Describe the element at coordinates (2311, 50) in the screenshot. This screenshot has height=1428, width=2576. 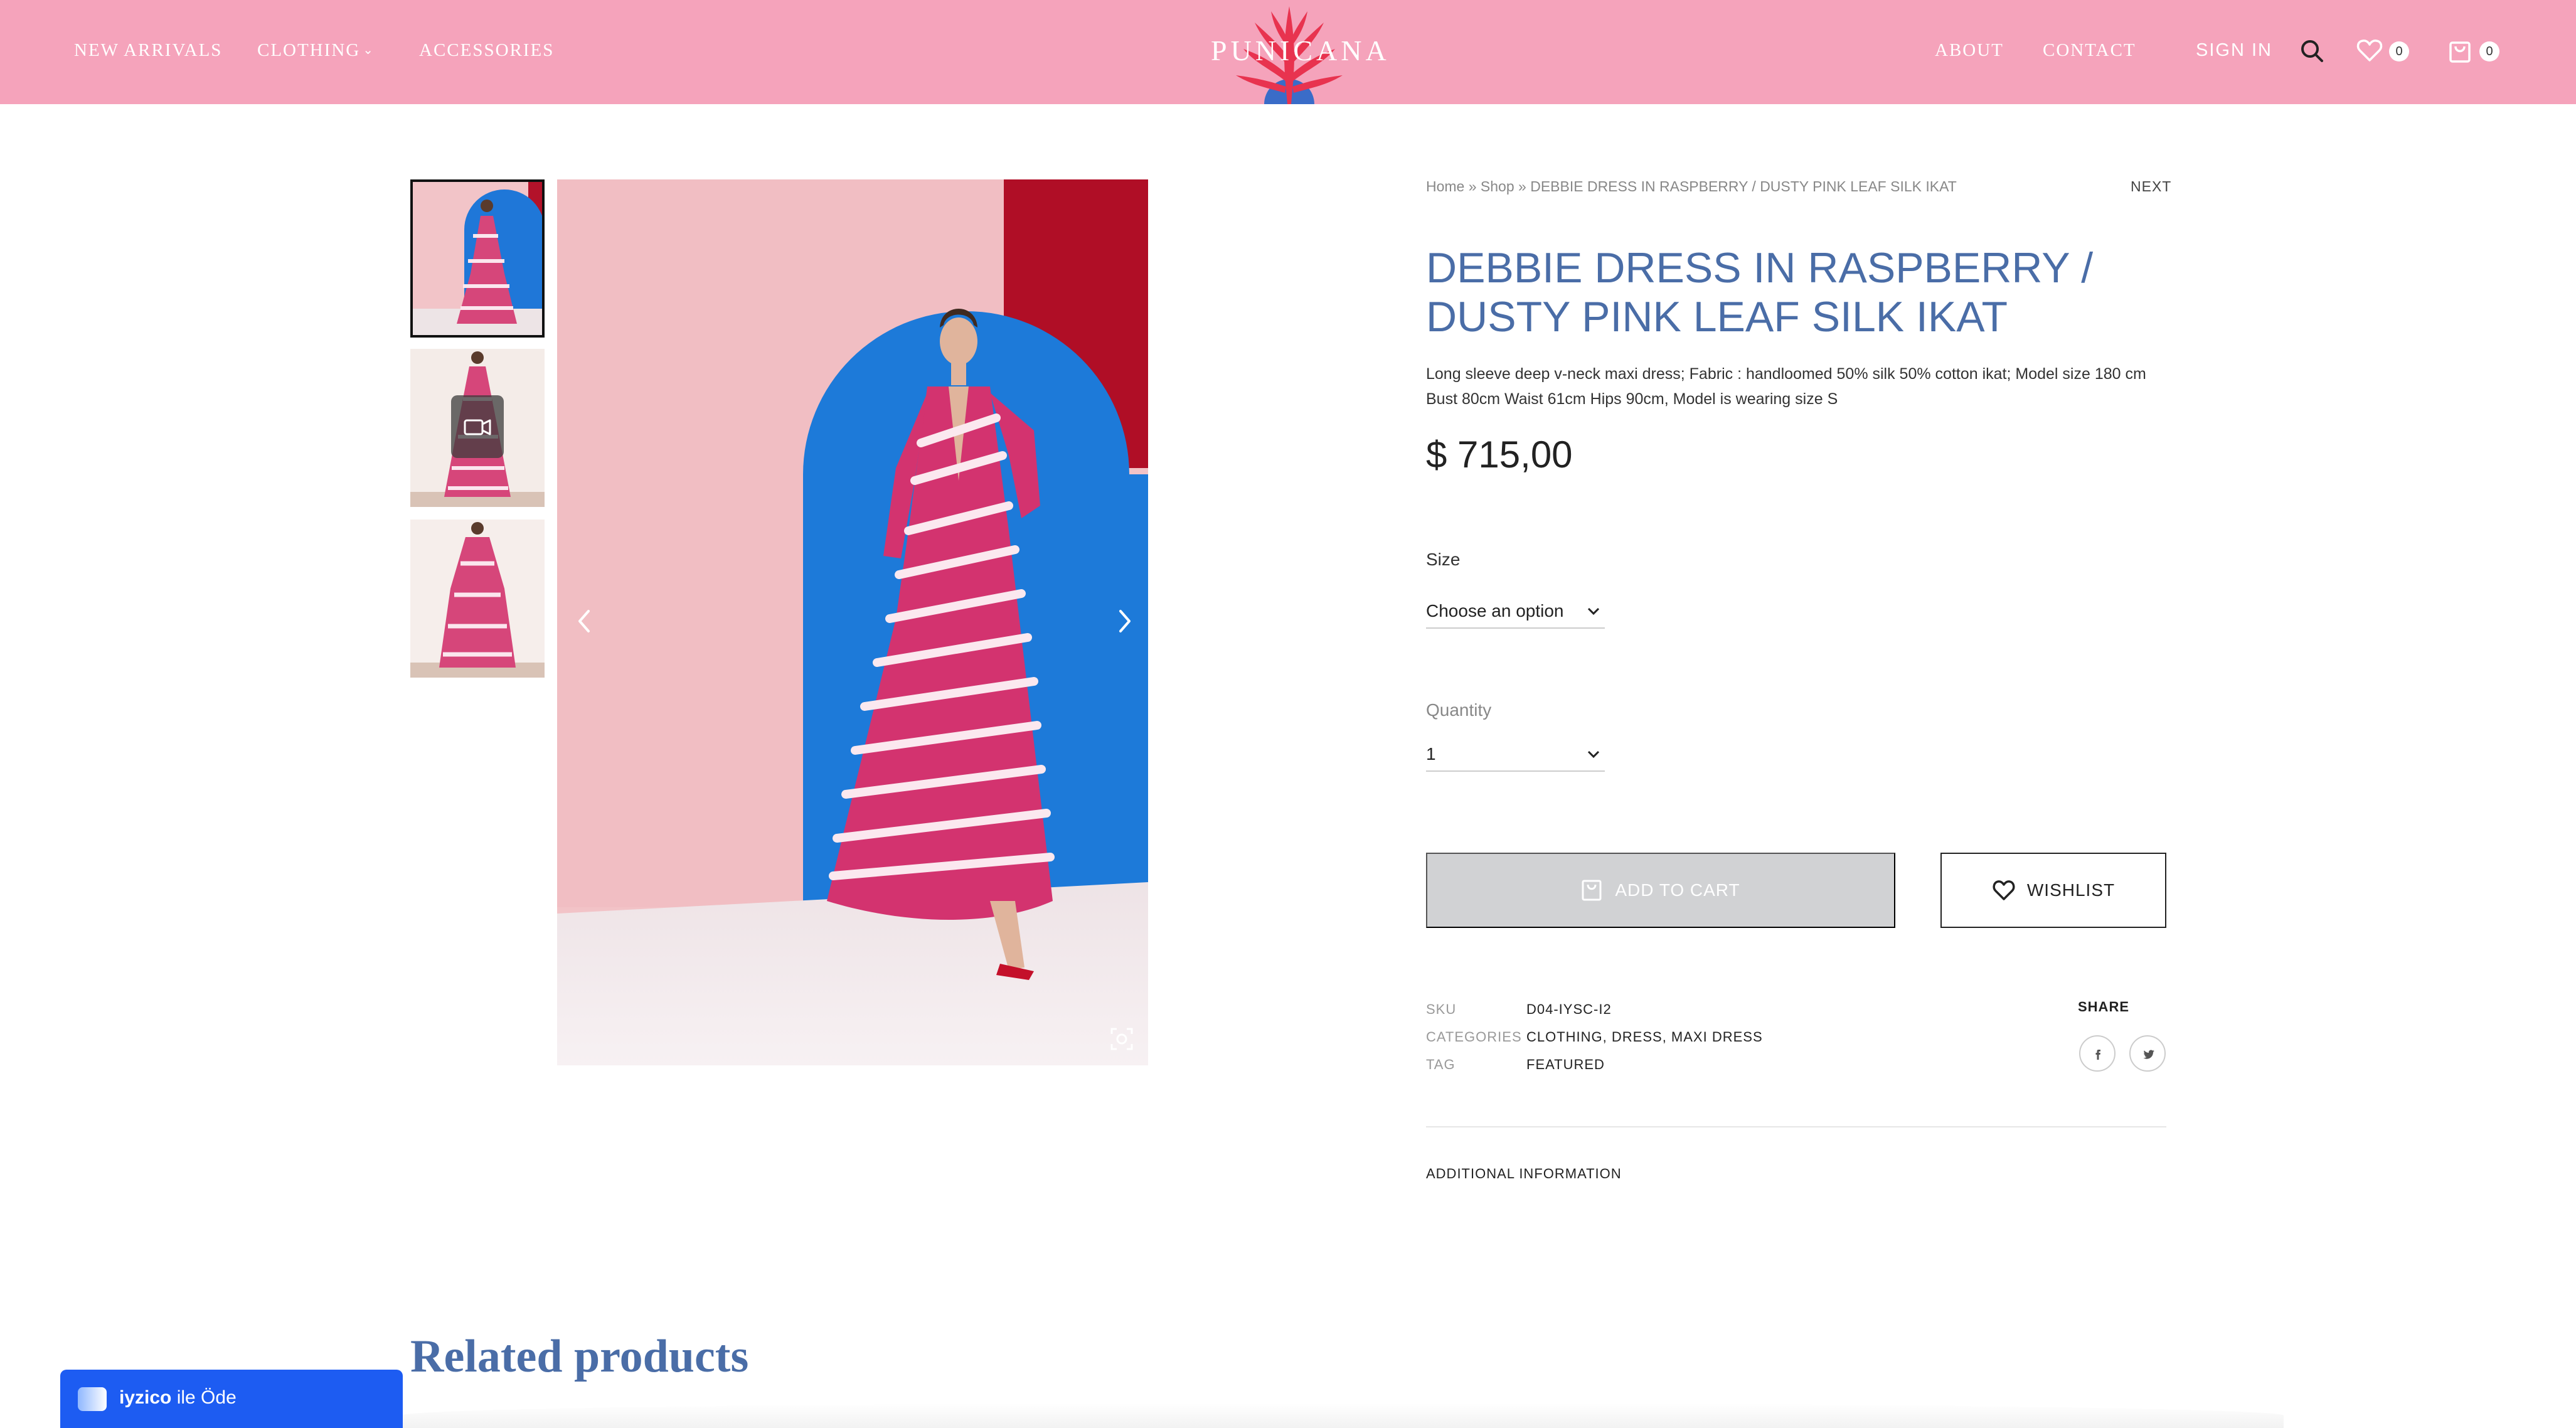
I see `search-icon` at that location.